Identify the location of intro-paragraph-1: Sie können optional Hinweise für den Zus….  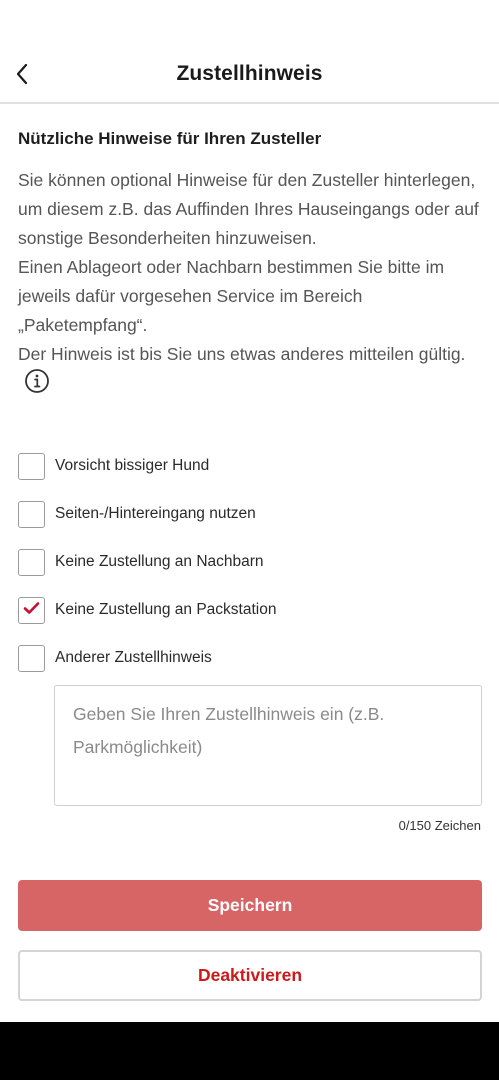
(248, 209).